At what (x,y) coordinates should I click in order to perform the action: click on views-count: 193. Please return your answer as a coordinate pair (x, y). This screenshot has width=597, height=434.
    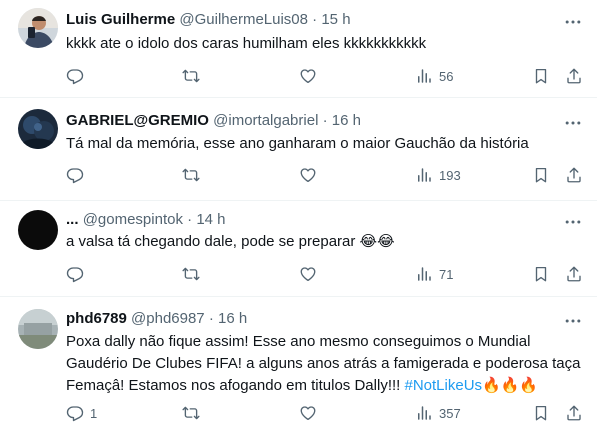
    Looking at the image, I should click on (450, 175).